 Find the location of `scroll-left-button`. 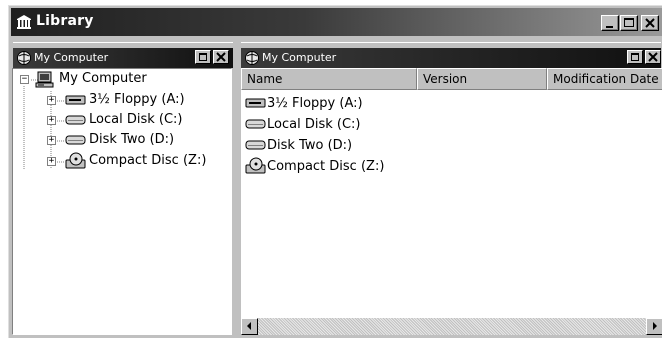

scroll-left-button is located at coordinates (249, 326).